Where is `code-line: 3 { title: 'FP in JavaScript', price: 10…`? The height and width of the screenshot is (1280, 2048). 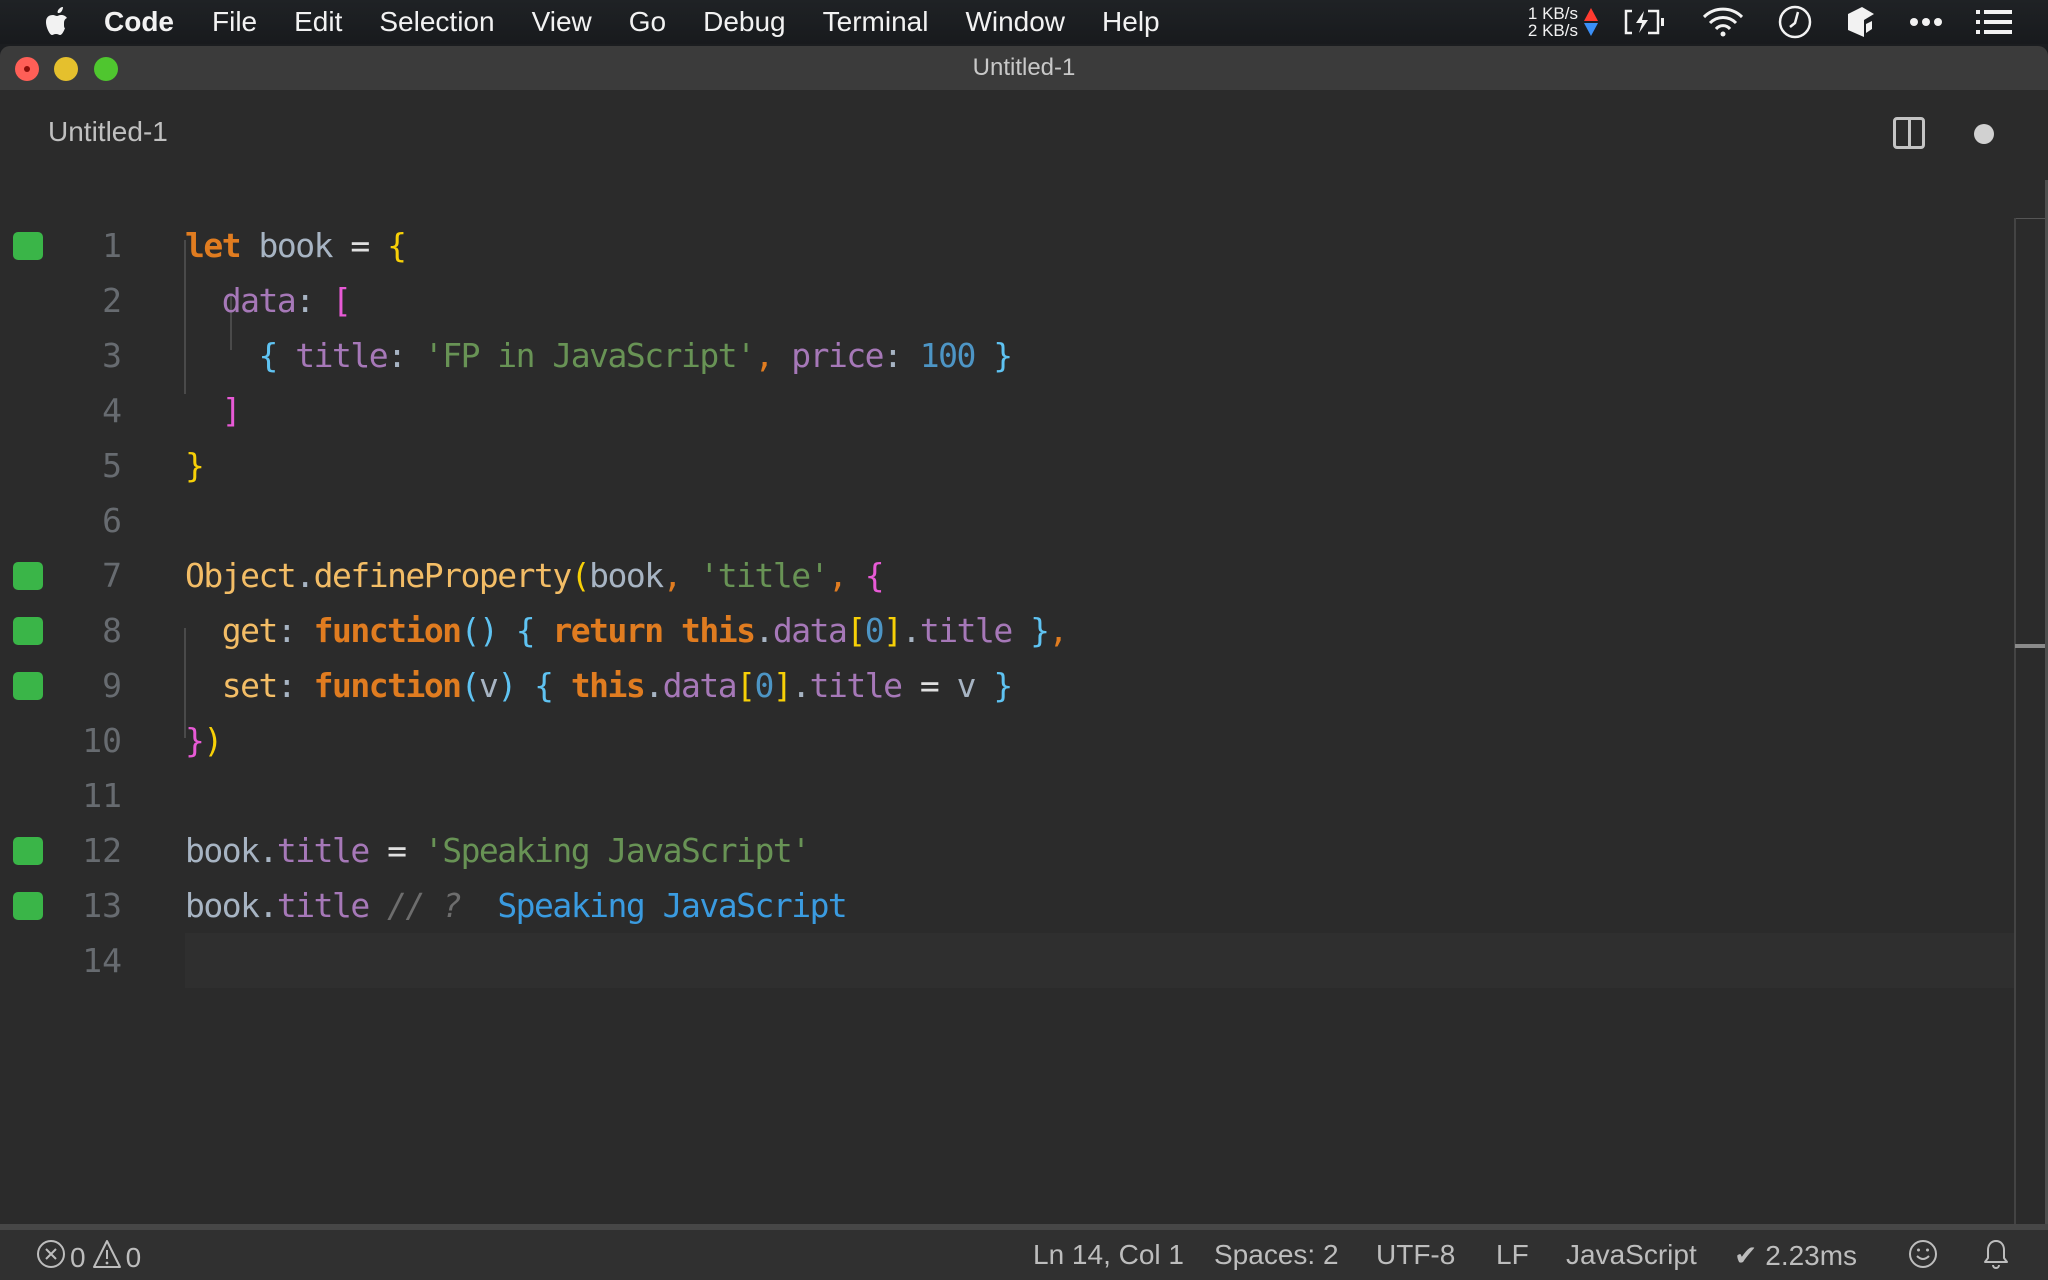
code-line: 3 { title: 'FP in JavaScript', price: 10… is located at coordinates (1024, 355).